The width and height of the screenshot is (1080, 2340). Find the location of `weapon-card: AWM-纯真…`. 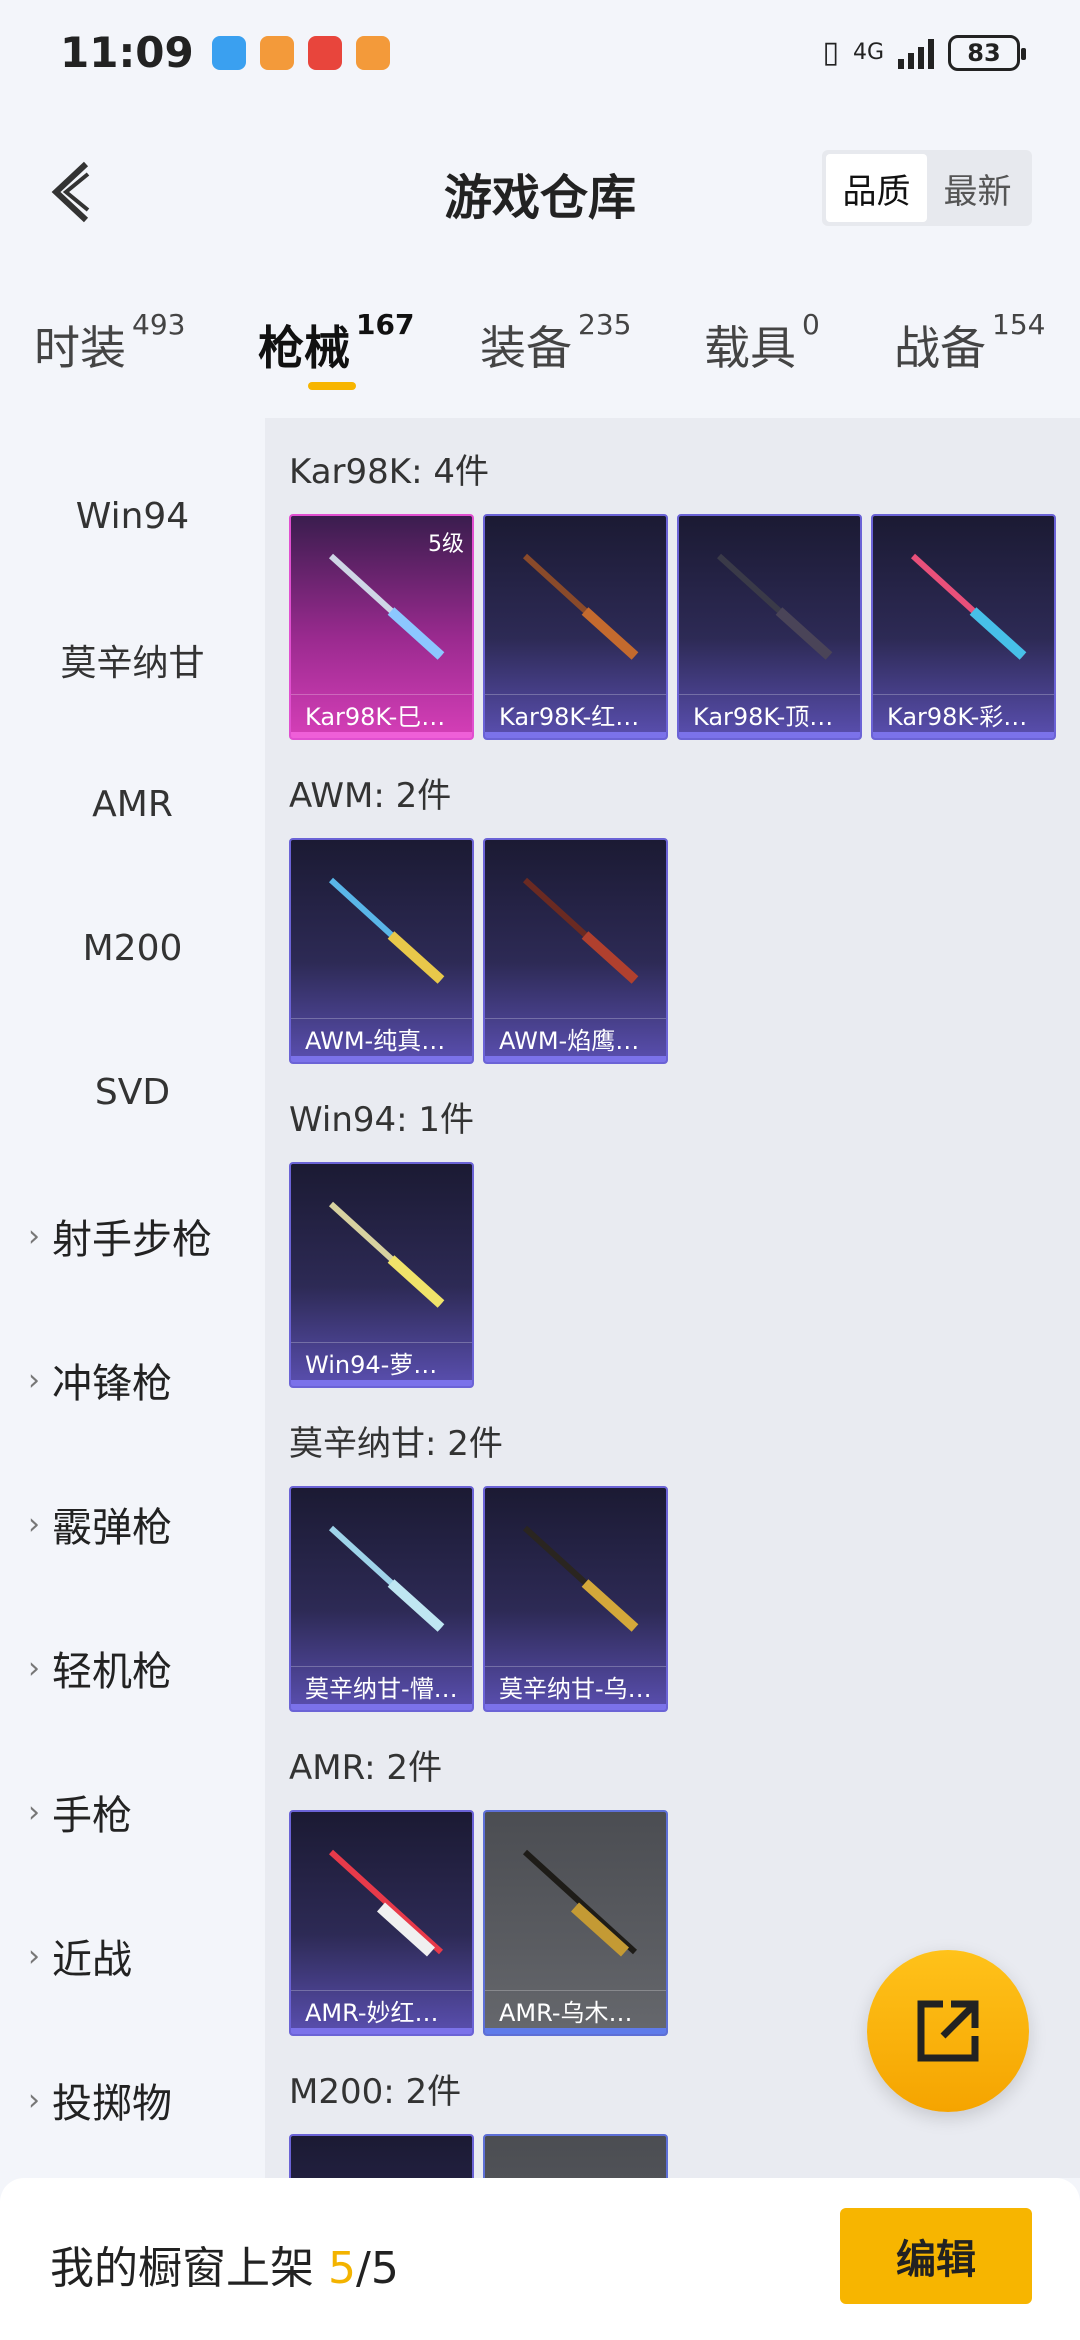

weapon-card: AWM-纯真… is located at coordinates (381, 951).